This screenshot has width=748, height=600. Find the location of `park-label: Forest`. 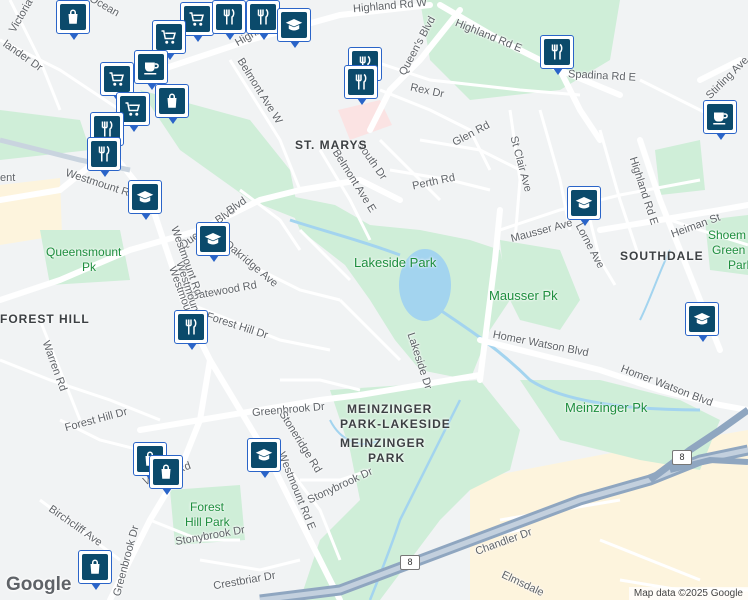

park-label: Forest is located at coordinates (207, 507).